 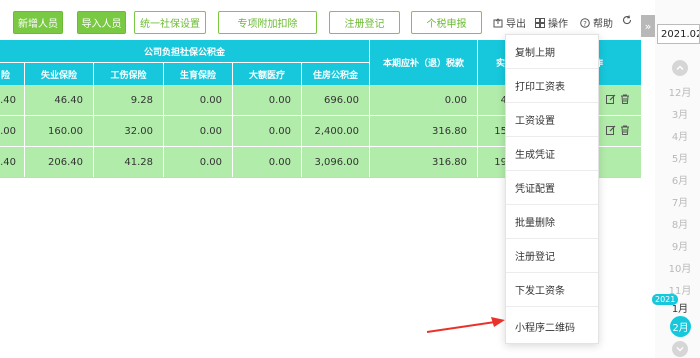 What do you see at coordinates (129, 131) in the screenshot?
I see `cell-work-injury: 32.00` at bounding box center [129, 131].